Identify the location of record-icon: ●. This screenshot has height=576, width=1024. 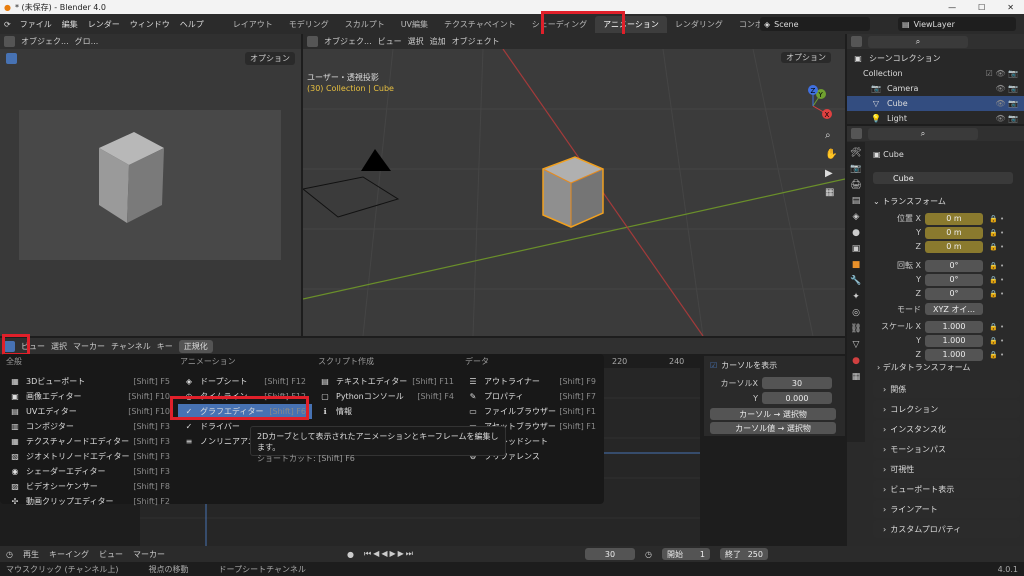
(350, 554).